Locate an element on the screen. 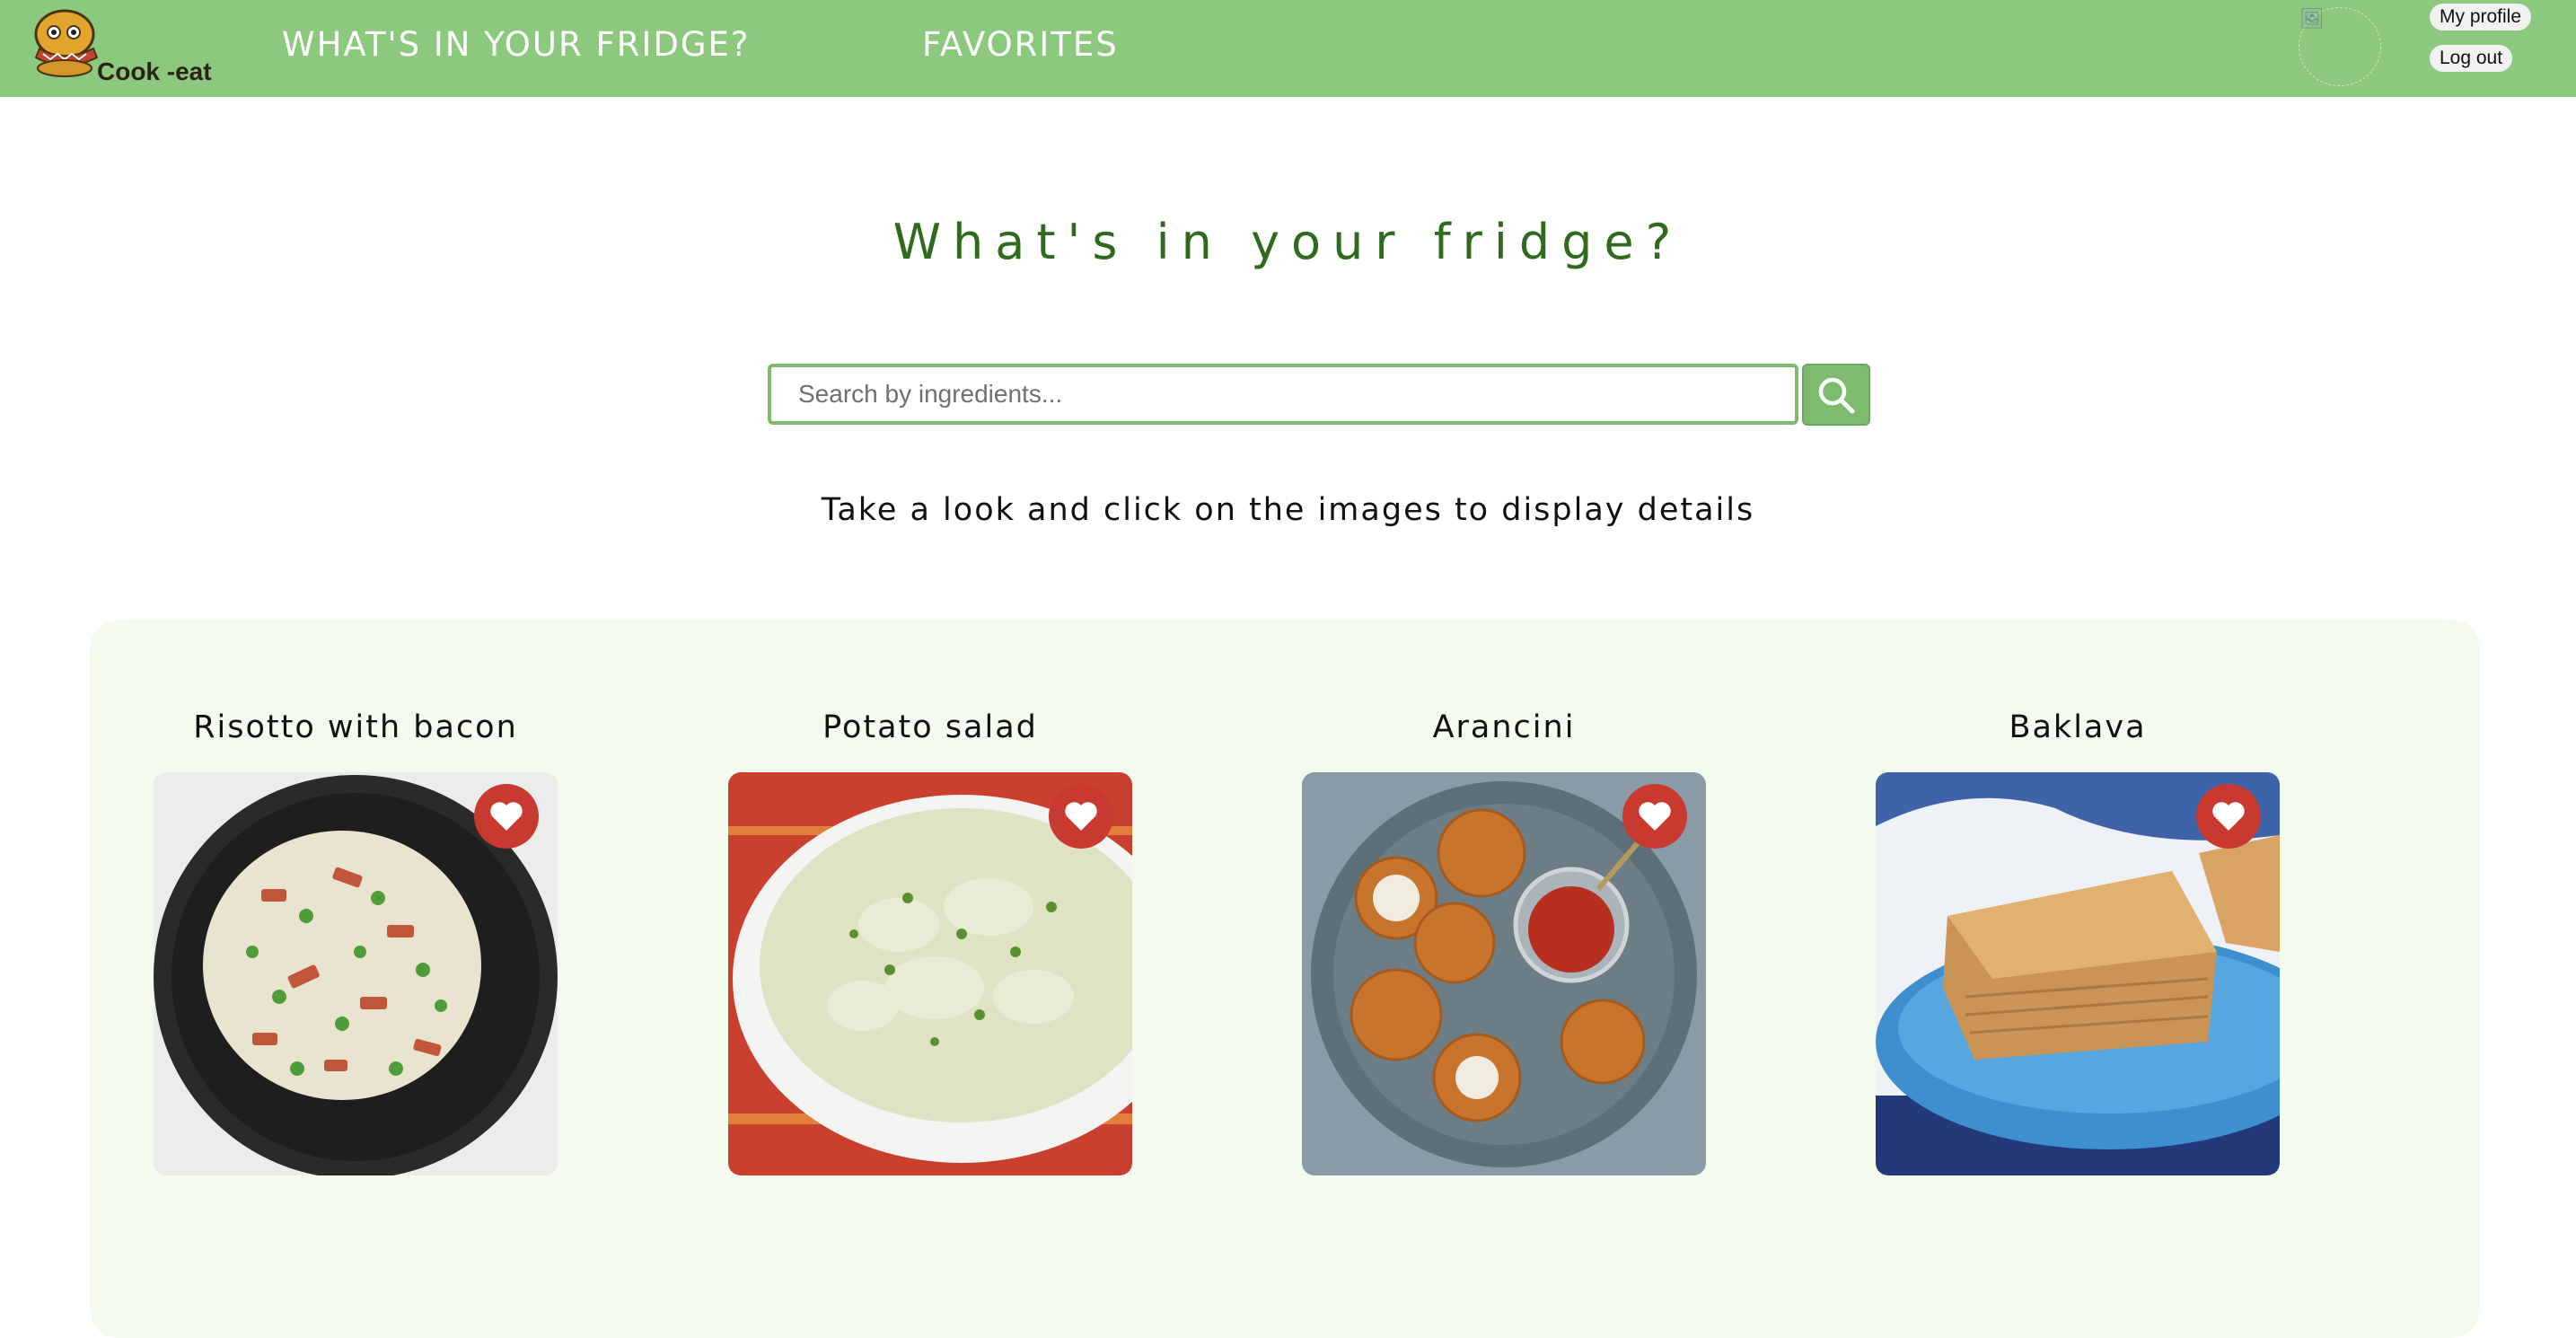 The image size is (2576, 1338). search-button is located at coordinates (1836, 395).